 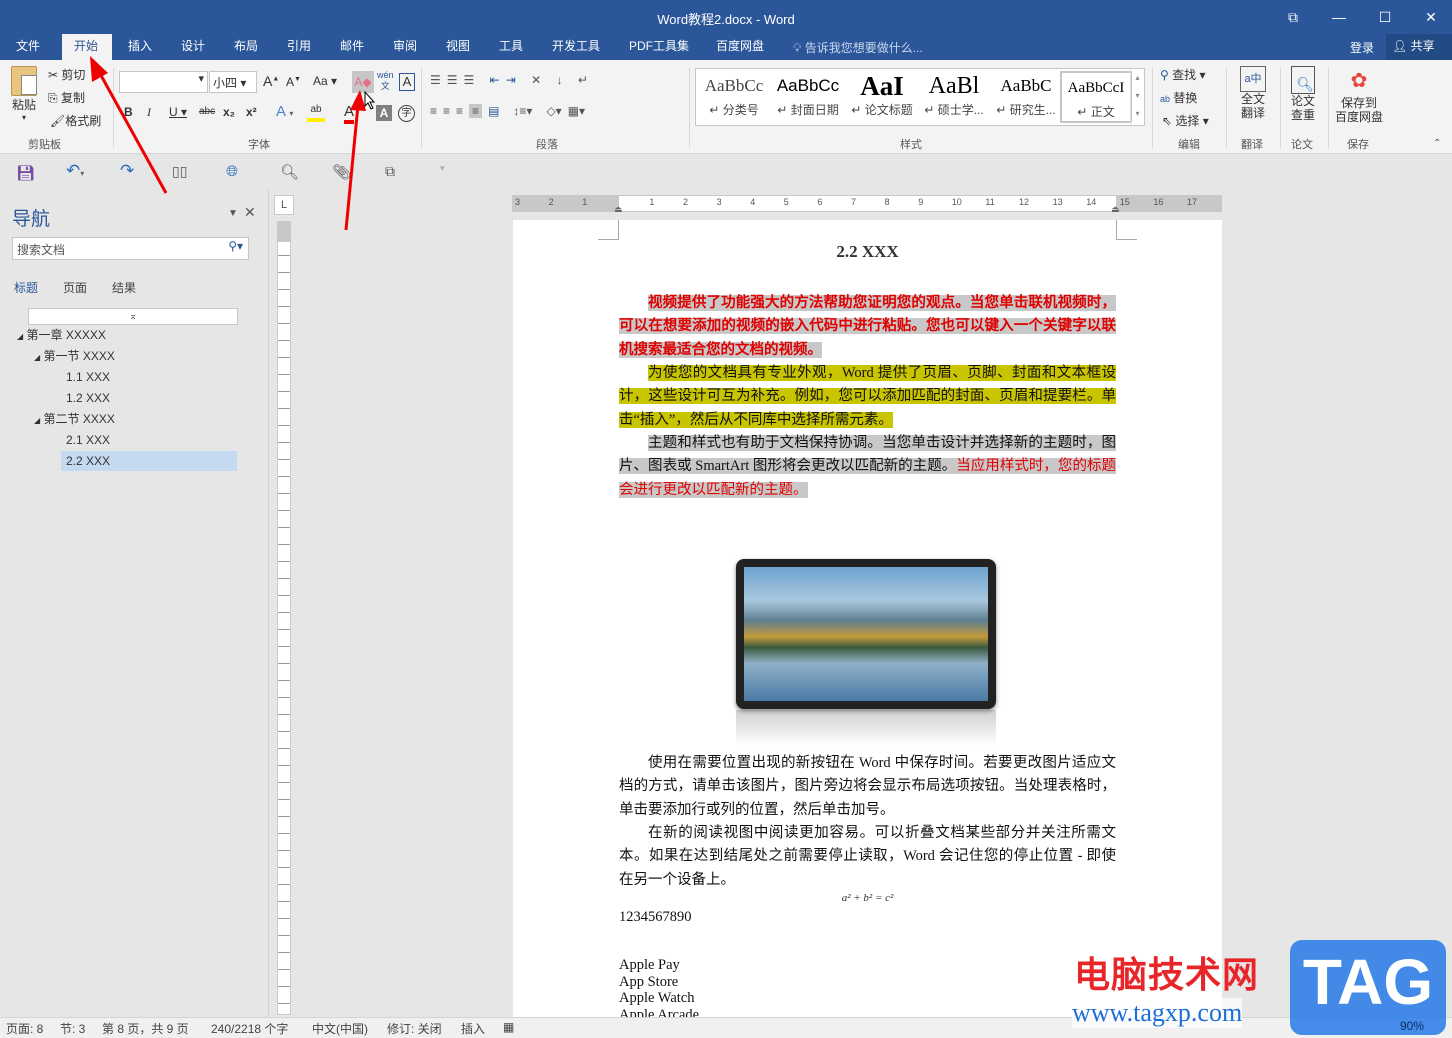 I want to click on watermark: 电脑技术网 www.tagxp.com TAG, so click(x=1257, y=989).